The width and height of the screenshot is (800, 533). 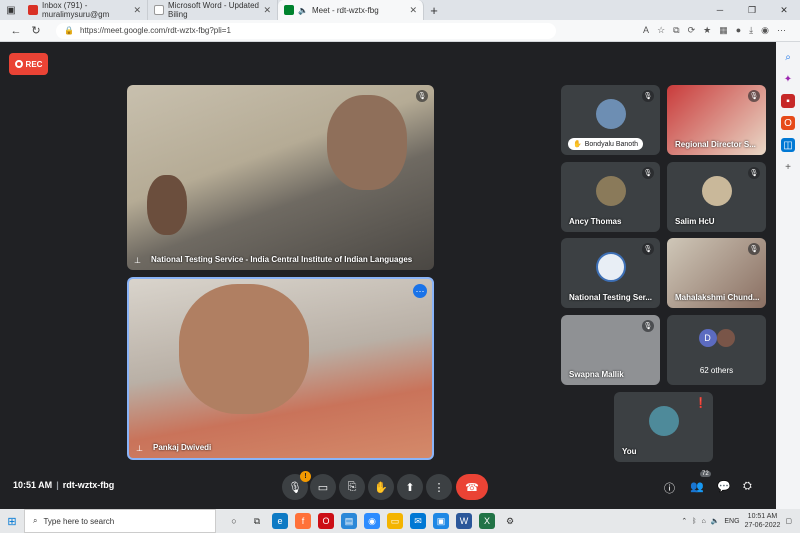 I want to click on participant-tile: 🎙 Swapna Mallik, so click(x=610, y=350).